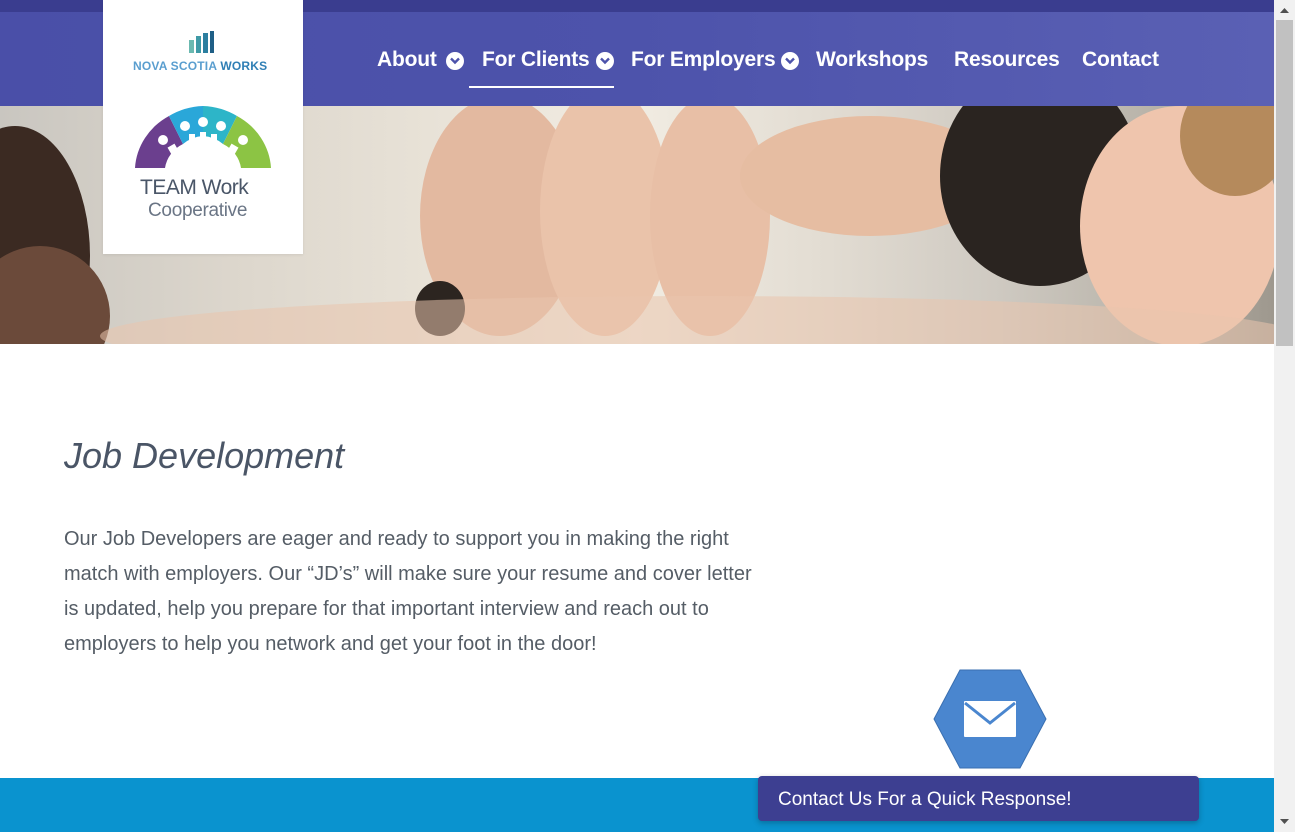  I want to click on nav-item-label: For Clients, so click(536, 59).